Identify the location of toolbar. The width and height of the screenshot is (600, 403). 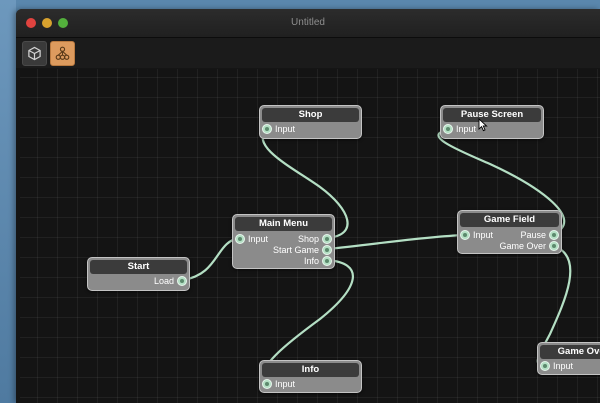
(308, 53).